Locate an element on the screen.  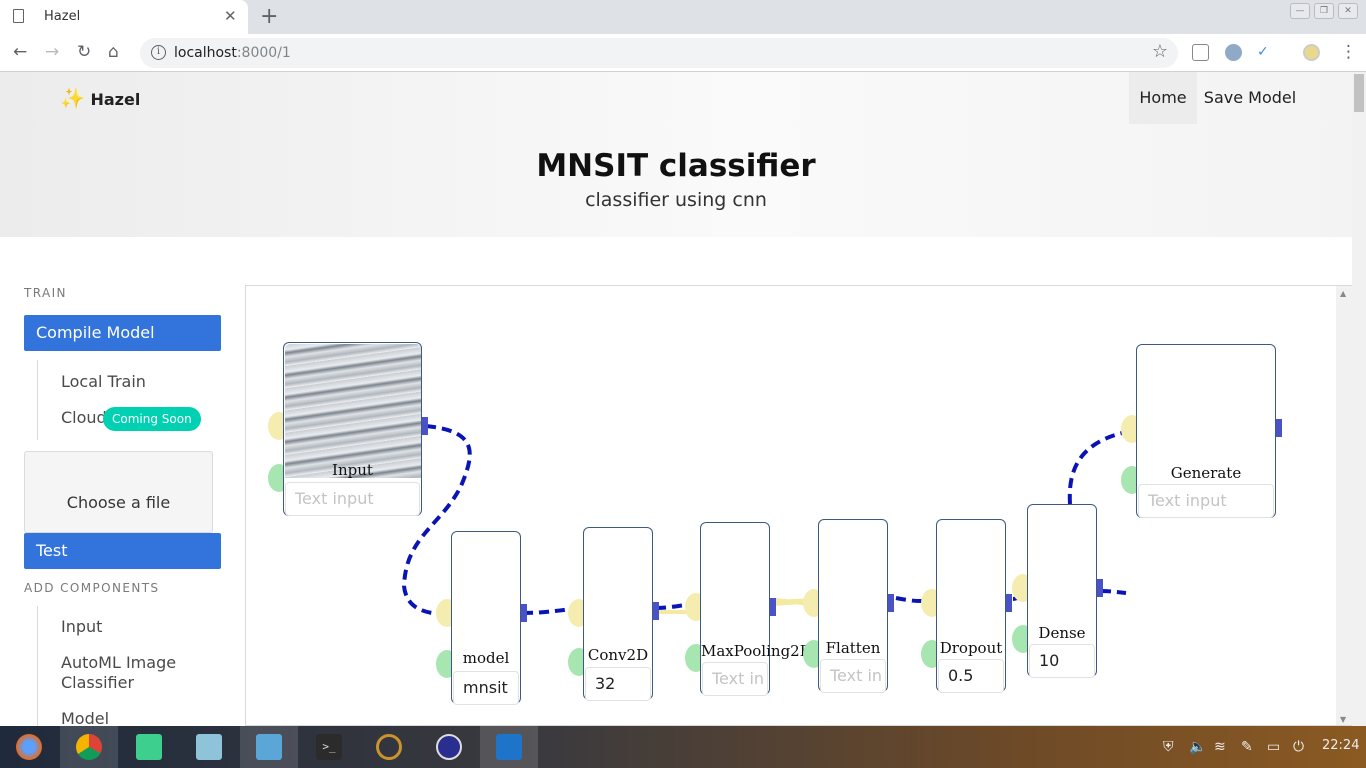
page-title: MNSIT classifier is located at coordinates (676, 166).